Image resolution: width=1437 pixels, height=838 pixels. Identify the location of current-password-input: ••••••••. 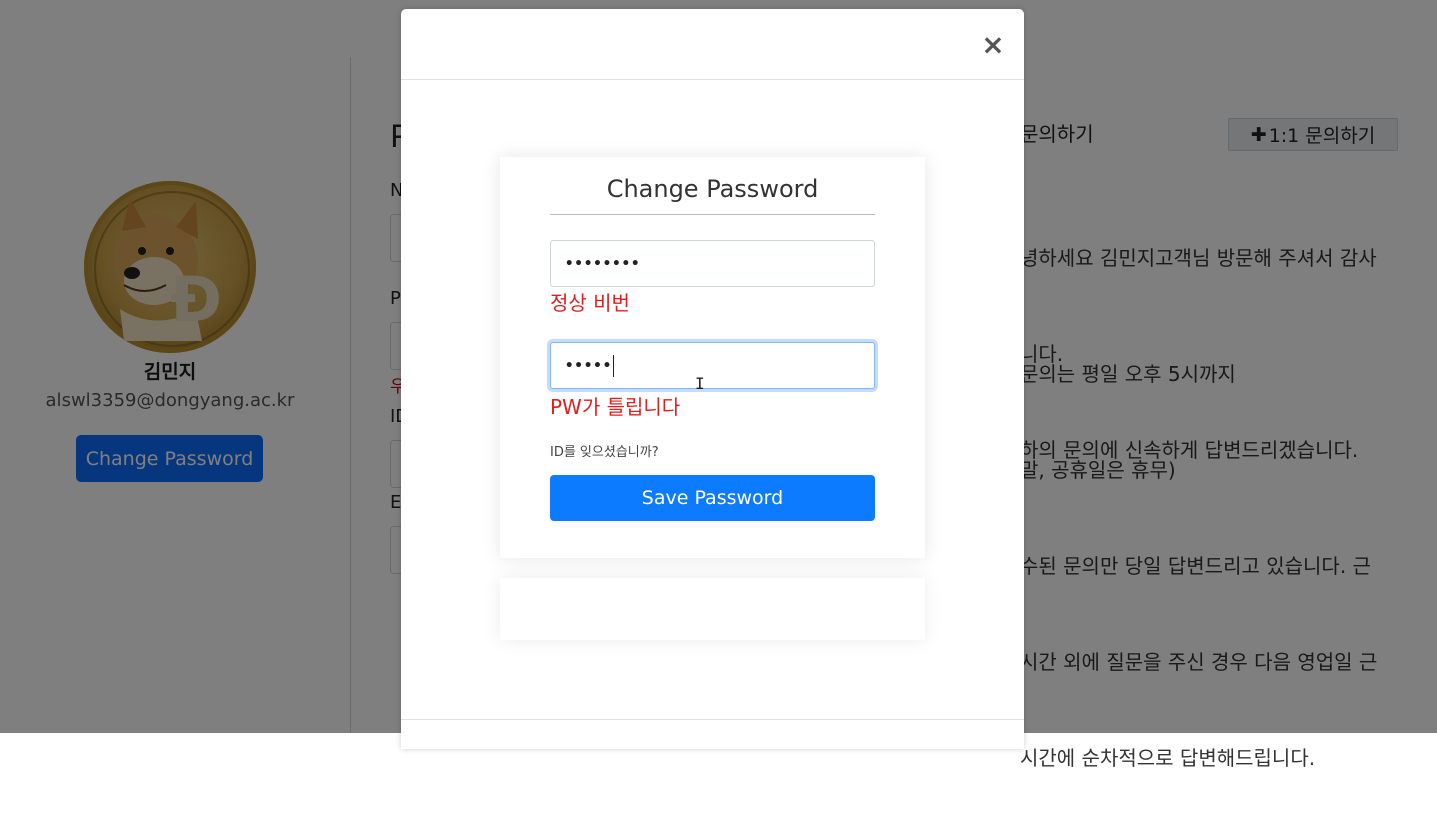
(712, 263).